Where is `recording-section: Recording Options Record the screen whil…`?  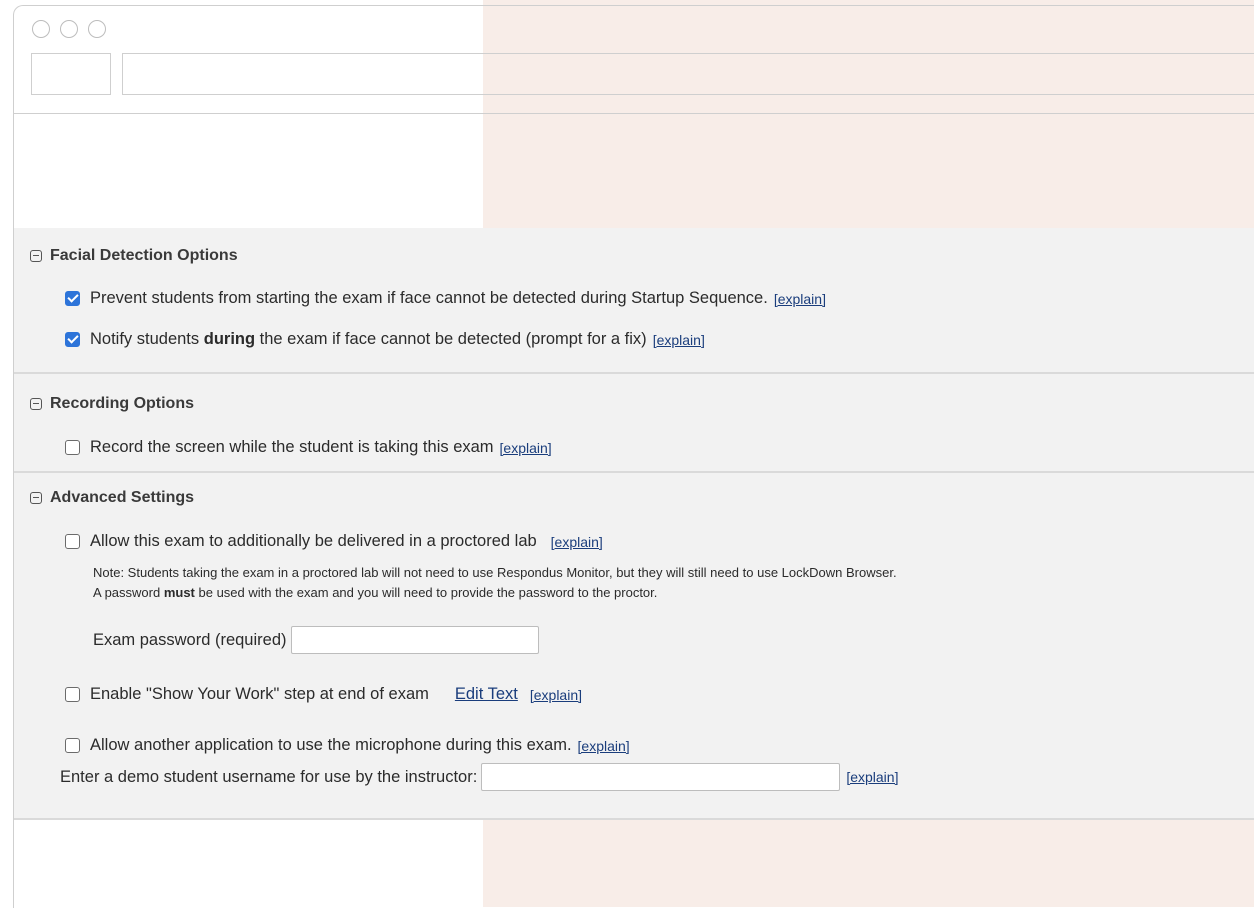
recording-section: Recording Options Record the screen whil… is located at coordinates (634, 423).